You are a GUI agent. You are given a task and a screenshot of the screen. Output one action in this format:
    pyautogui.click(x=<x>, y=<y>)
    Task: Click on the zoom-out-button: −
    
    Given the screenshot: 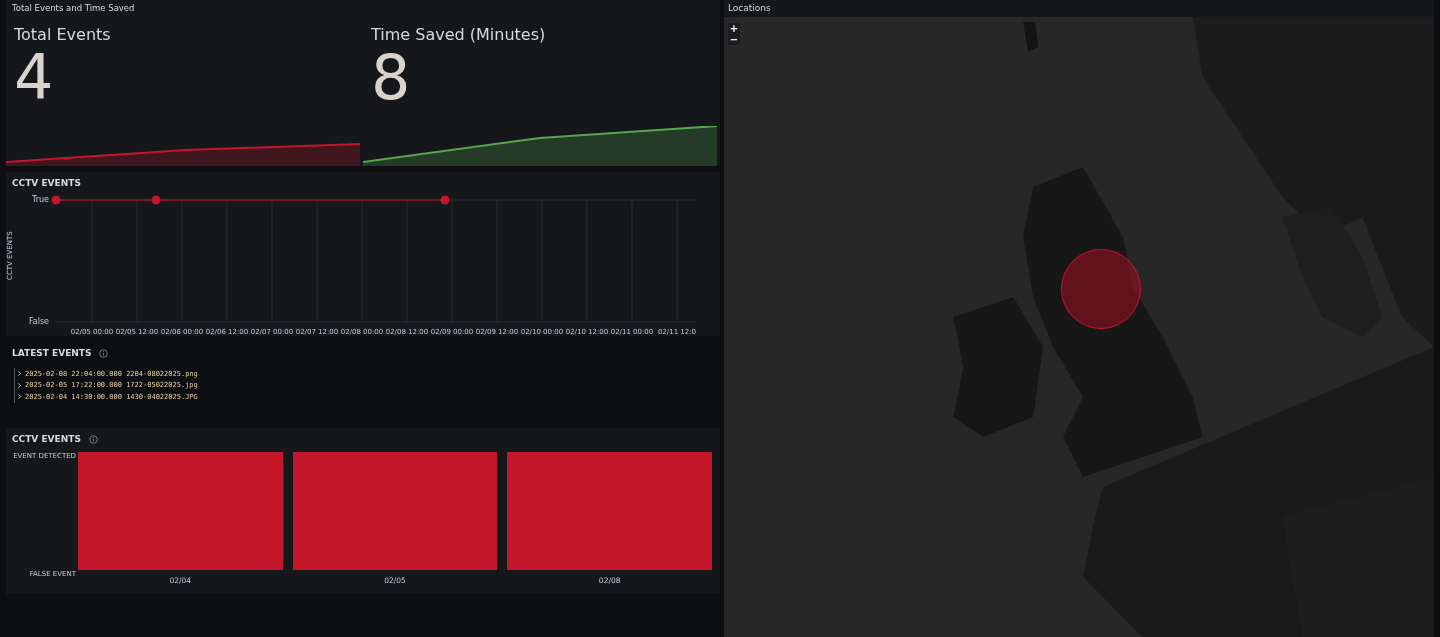 What is the action you would take?
    pyautogui.click(x=734, y=39)
    